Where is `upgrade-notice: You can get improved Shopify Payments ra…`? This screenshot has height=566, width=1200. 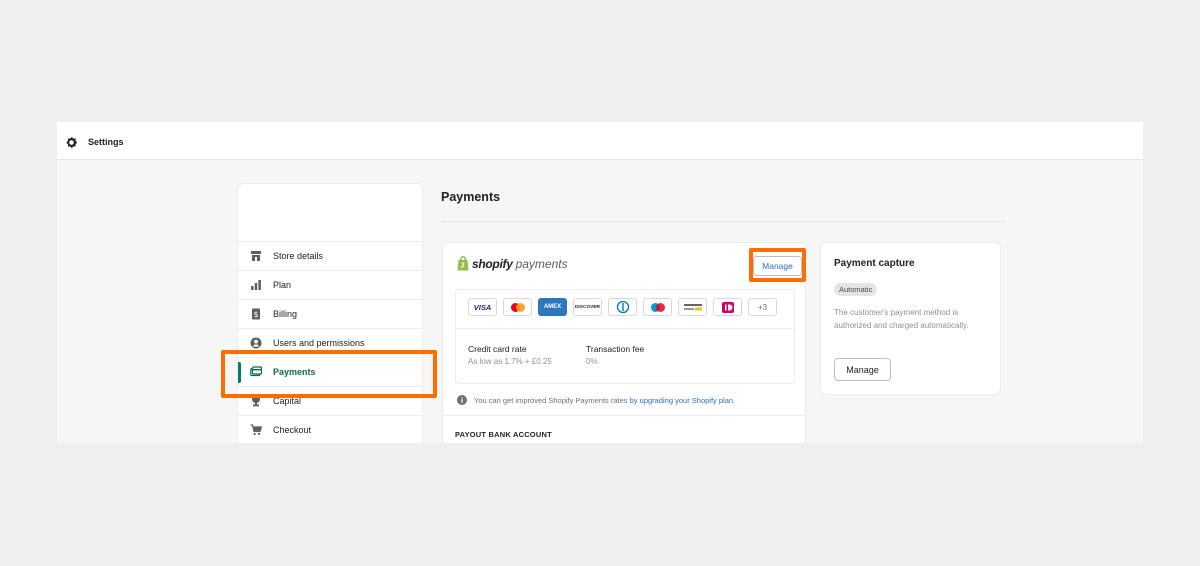 upgrade-notice: You can get improved Shopify Payments ra… is located at coordinates (596, 400).